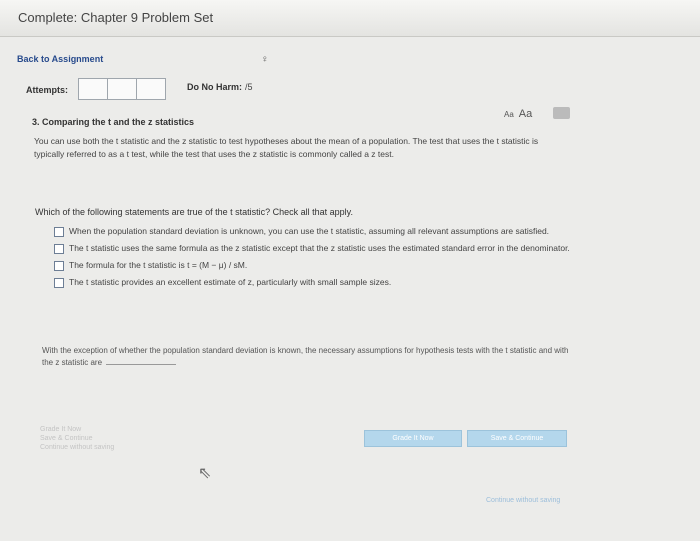 The height and width of the screenshot is (541, 700). What do you see at coordinates (66, 438) in the screenshot?
I see `faded-line: Save & Continue` at bounding box center [66, 438].